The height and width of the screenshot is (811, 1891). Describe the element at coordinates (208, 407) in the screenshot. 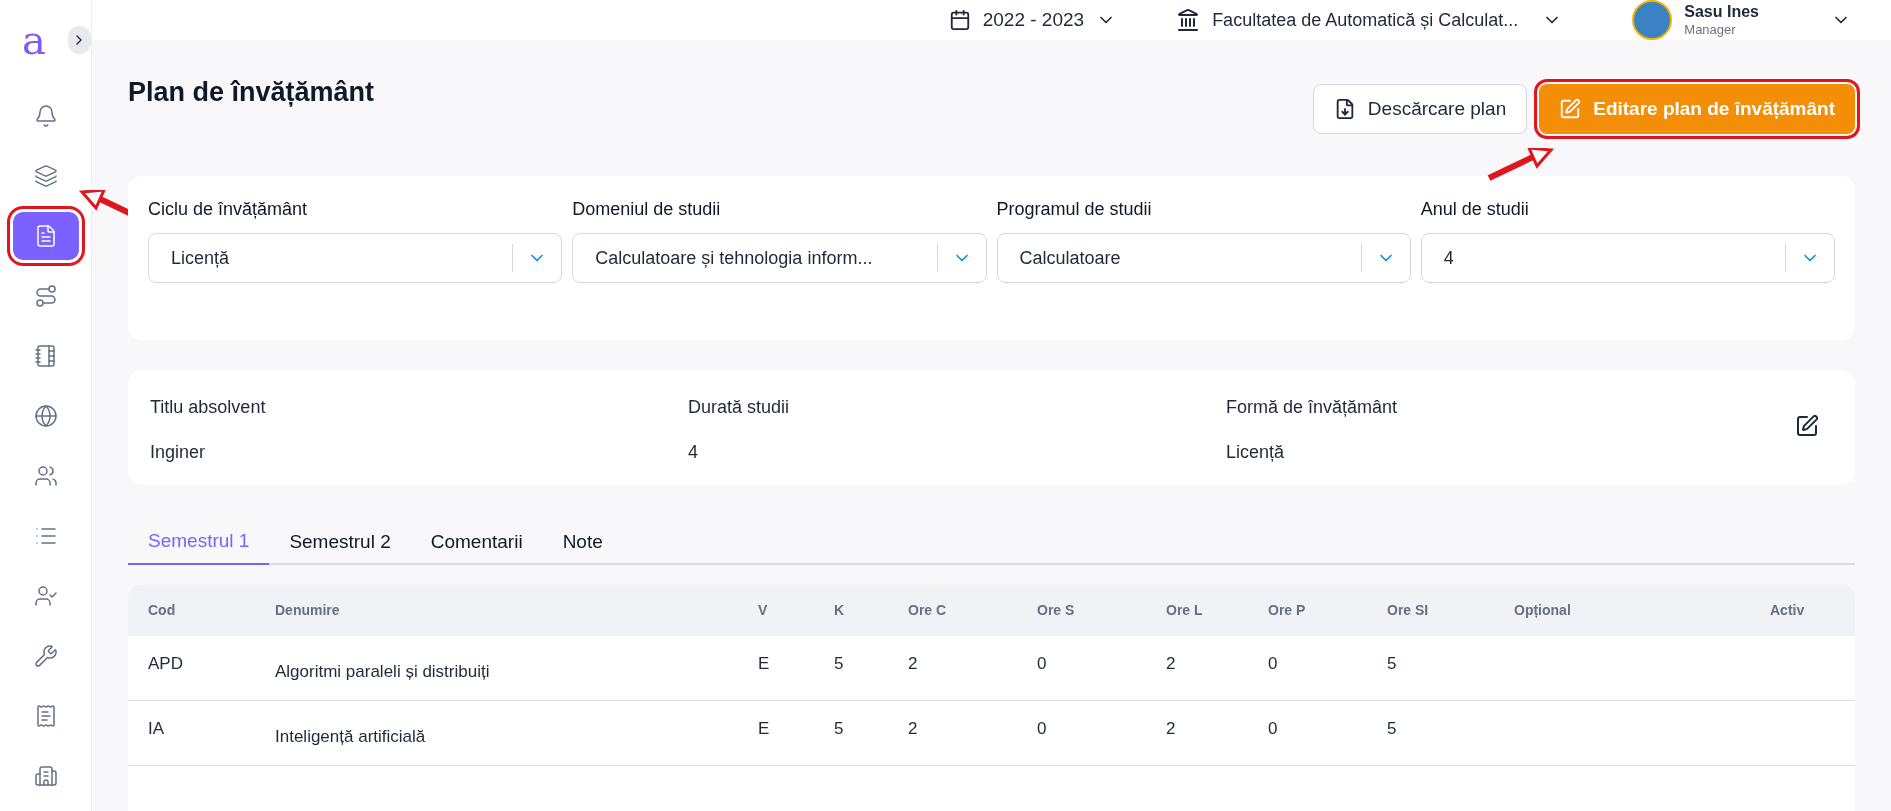

I see `info-label: Titlu absolvent` at that location.